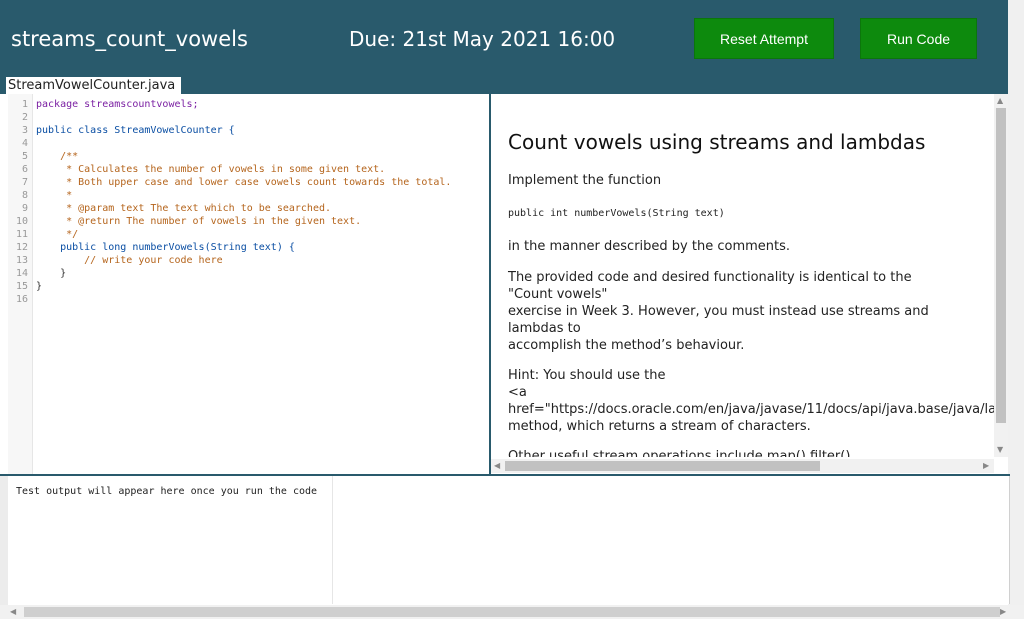 Image resolution: width=1024 pixels, height=619 pixels. What do you see at coordinates (24, 117) in the screenshot?
I see `line-number: 2` at bounding box center [24, 117].